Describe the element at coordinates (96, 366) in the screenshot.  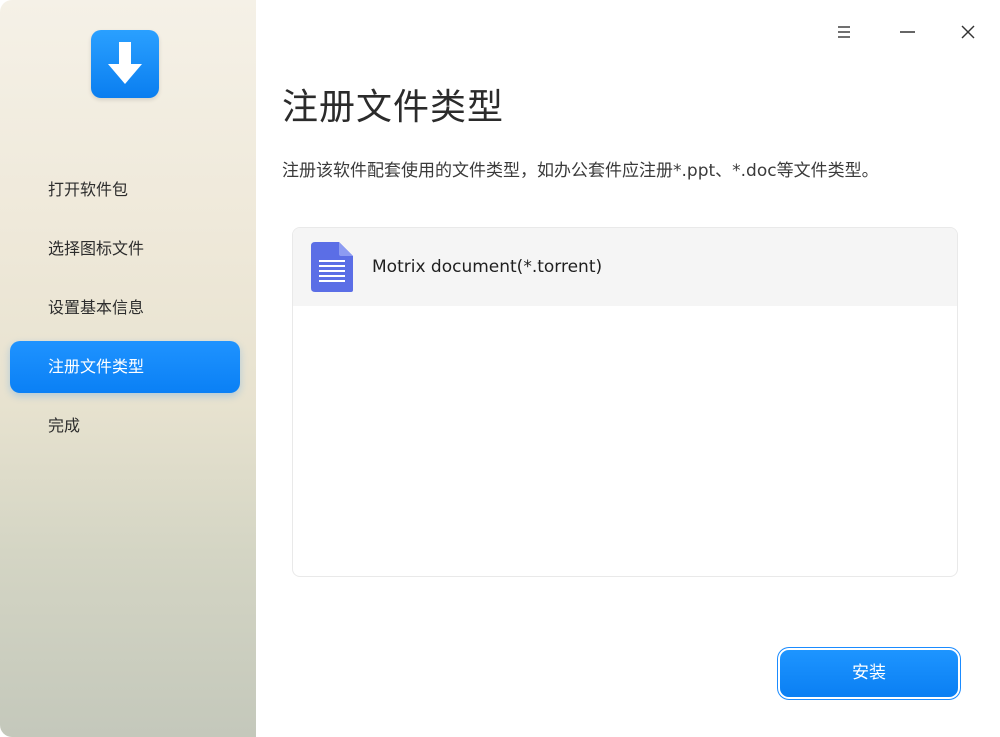
I see `nav-item-label: 注册文件类型` at that location.